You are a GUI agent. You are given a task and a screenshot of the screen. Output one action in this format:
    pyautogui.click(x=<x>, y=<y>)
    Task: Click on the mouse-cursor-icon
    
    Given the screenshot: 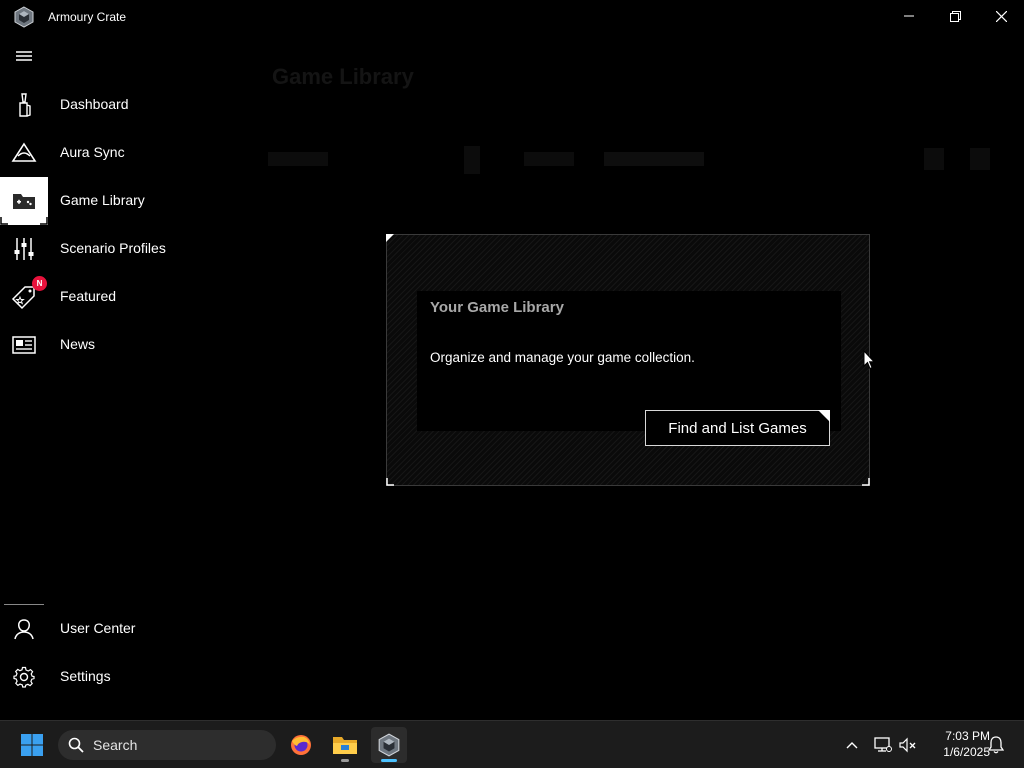 What is the action you would take?
    pyautogui.click(x=869, y=360)
    